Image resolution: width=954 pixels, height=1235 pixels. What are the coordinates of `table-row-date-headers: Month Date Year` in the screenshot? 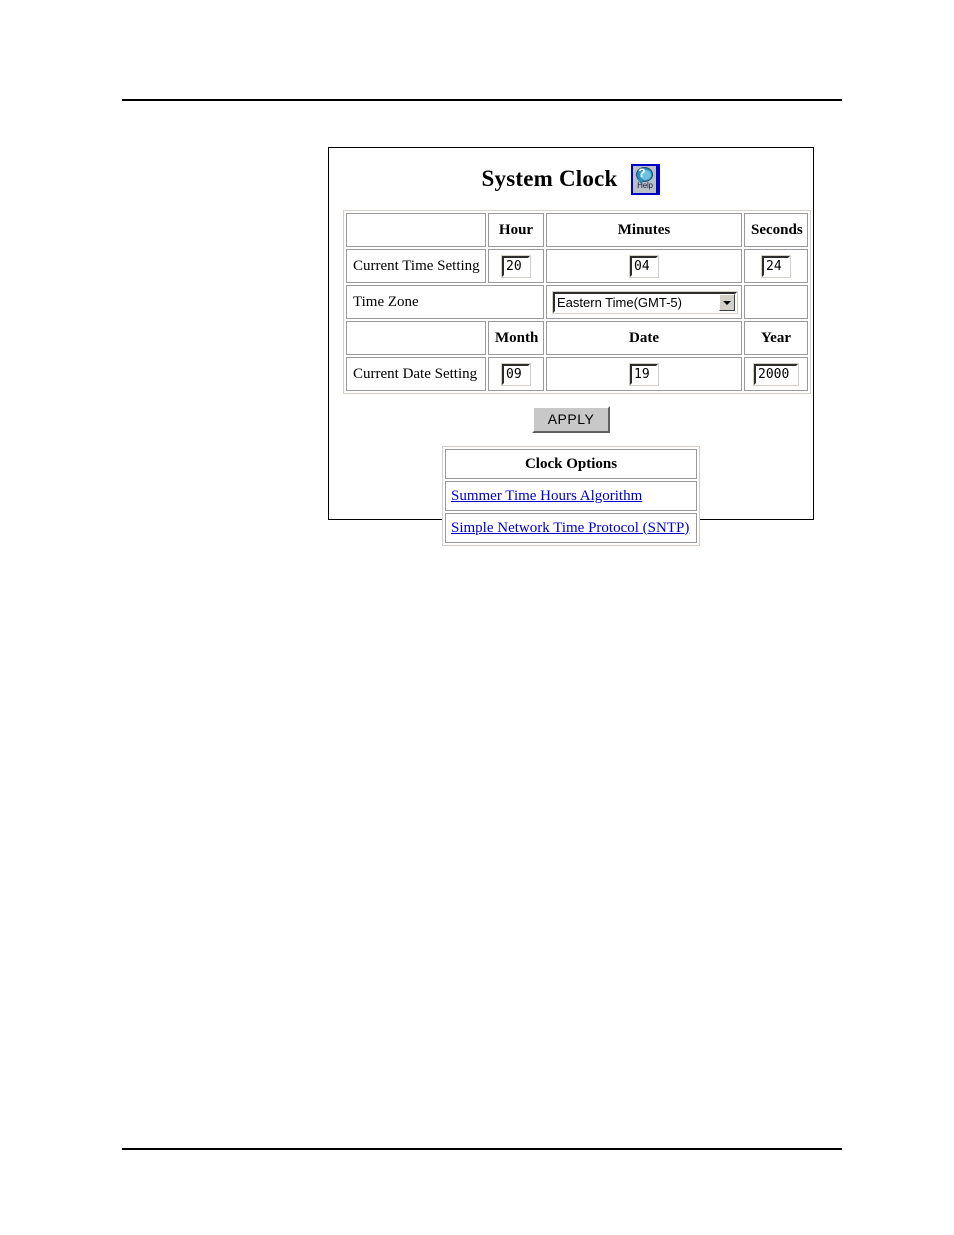 It's located at (577, 338).